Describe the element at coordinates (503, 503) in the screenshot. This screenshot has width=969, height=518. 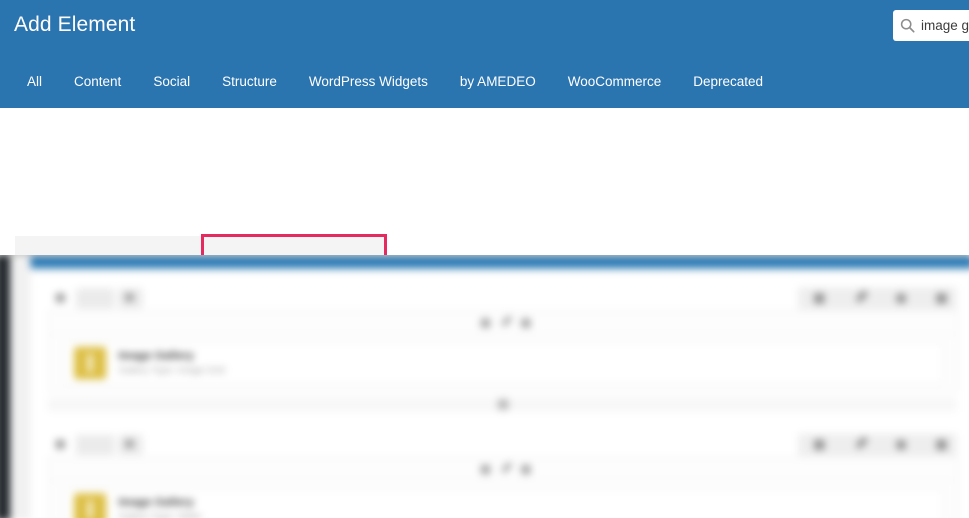
I see `vc-element-card: Image Gallery Gallery Type: Slider` at that location.